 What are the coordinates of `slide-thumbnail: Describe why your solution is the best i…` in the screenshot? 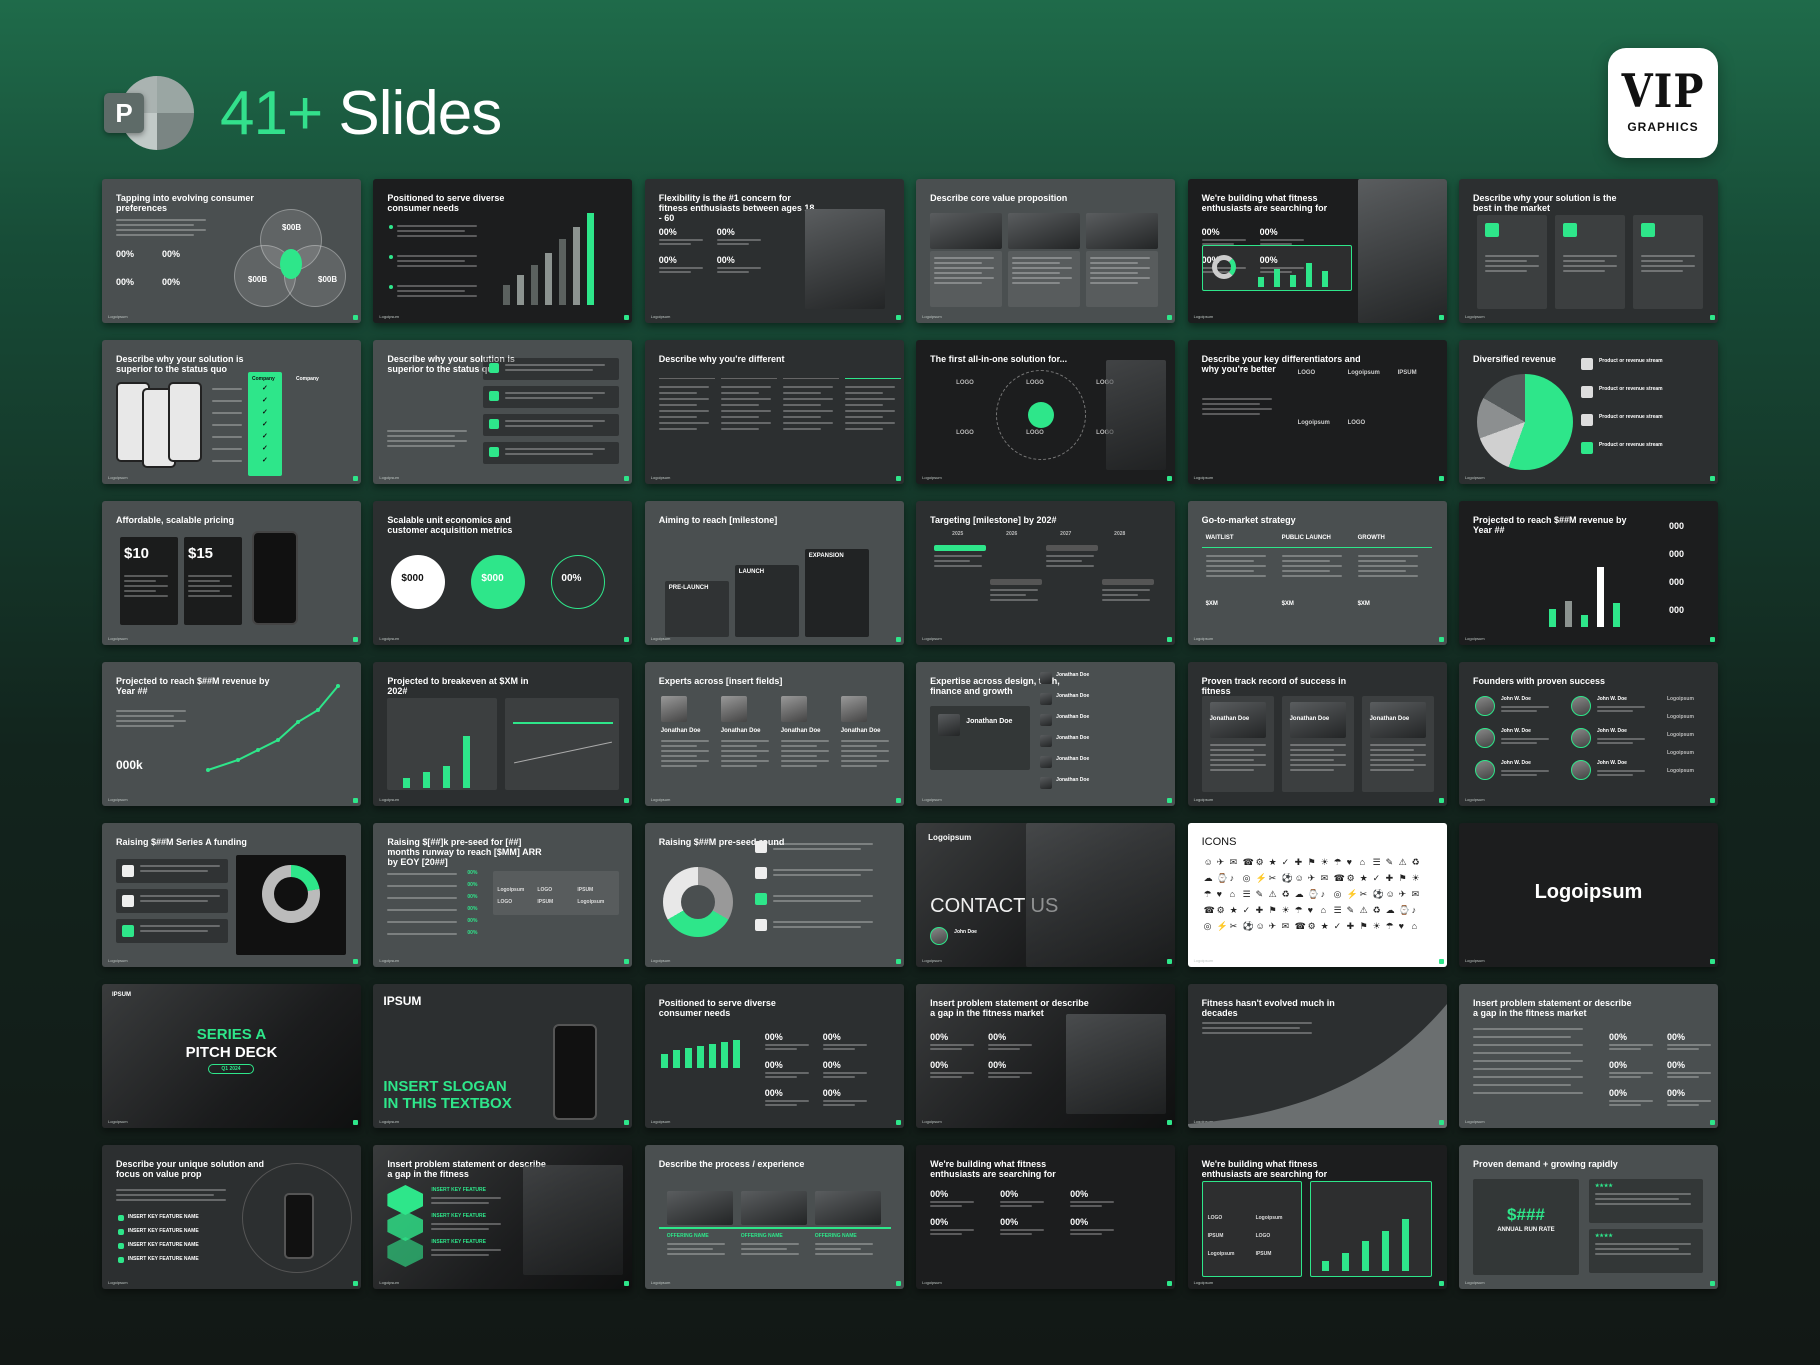 It's located at (1588, 251).